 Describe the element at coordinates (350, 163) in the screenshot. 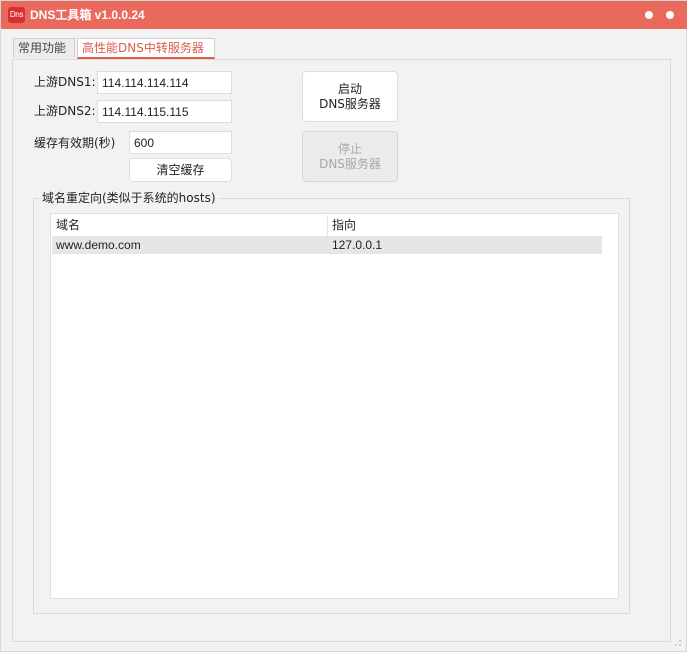

I see `stop-button-line2: DNS服务器` at that location.